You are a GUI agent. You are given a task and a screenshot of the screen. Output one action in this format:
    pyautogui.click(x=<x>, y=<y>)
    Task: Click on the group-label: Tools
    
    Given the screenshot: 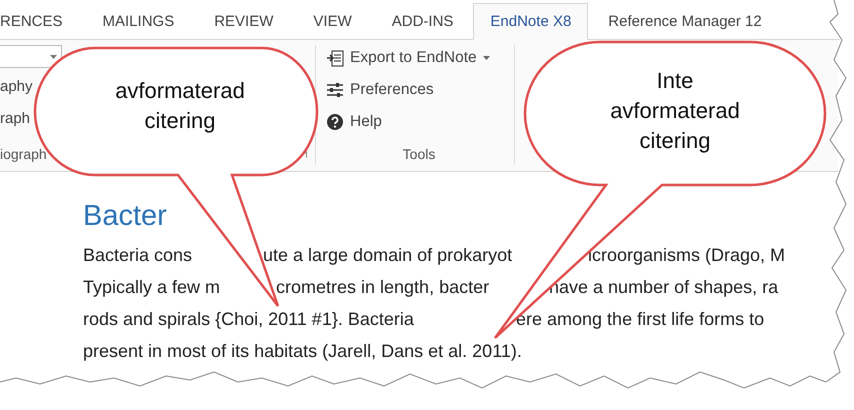 What is the action you would take?
    pyautogui.click(x=419, y=154)
    